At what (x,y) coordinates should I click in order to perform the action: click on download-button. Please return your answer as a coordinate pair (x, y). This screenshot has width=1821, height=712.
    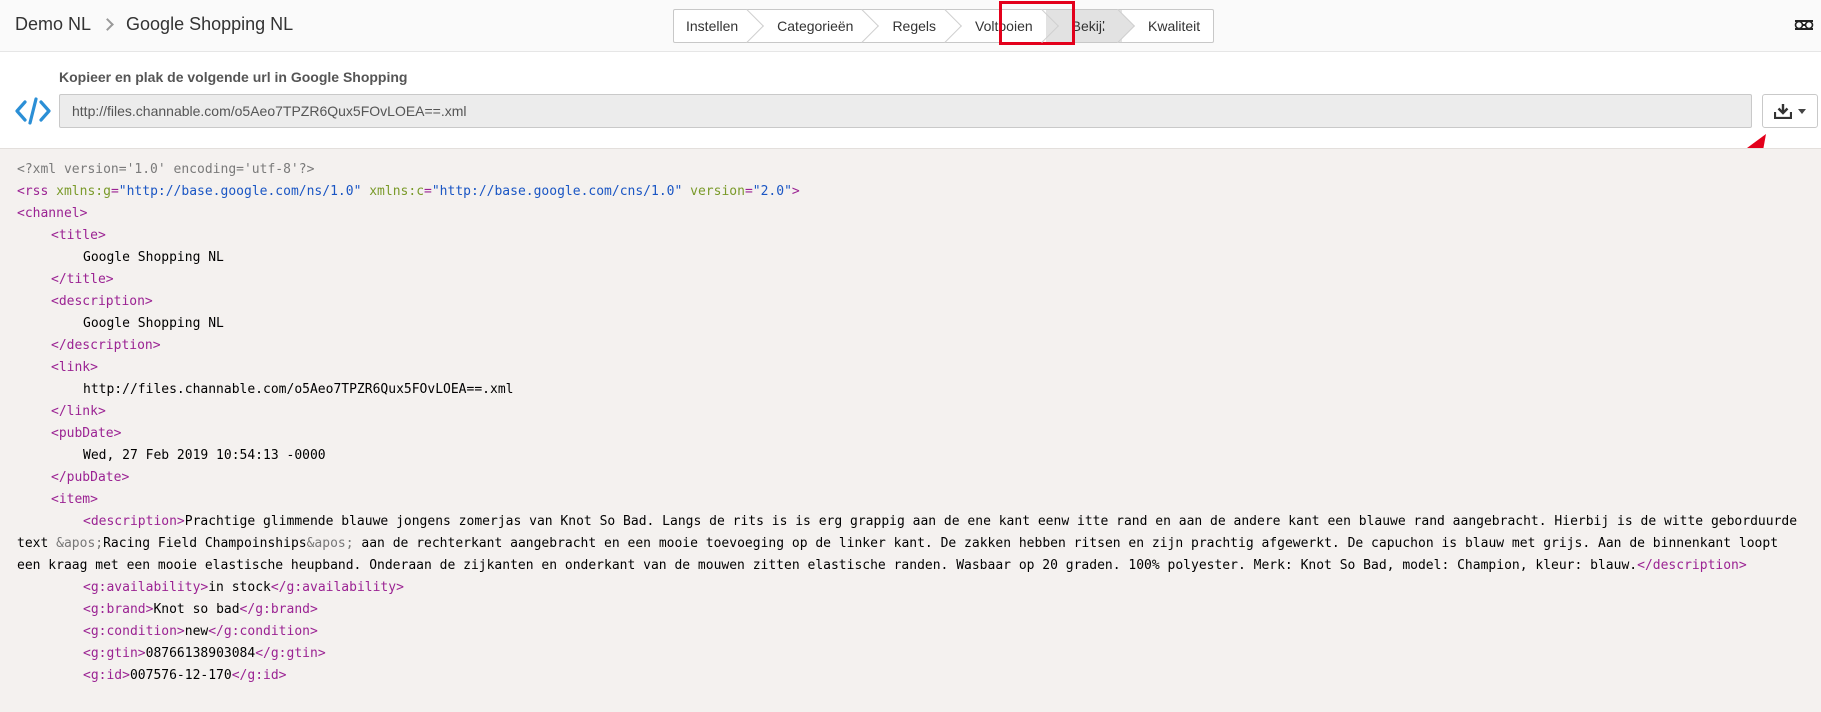
    Looking at the image, I should click on (1790, 111).